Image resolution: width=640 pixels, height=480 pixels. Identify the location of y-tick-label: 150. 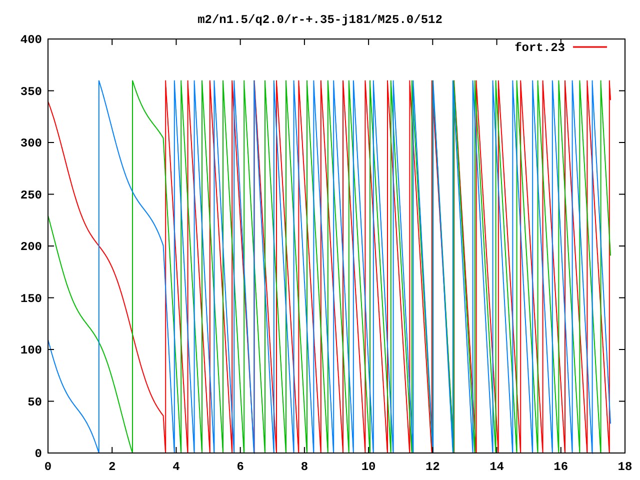
(31, 299).